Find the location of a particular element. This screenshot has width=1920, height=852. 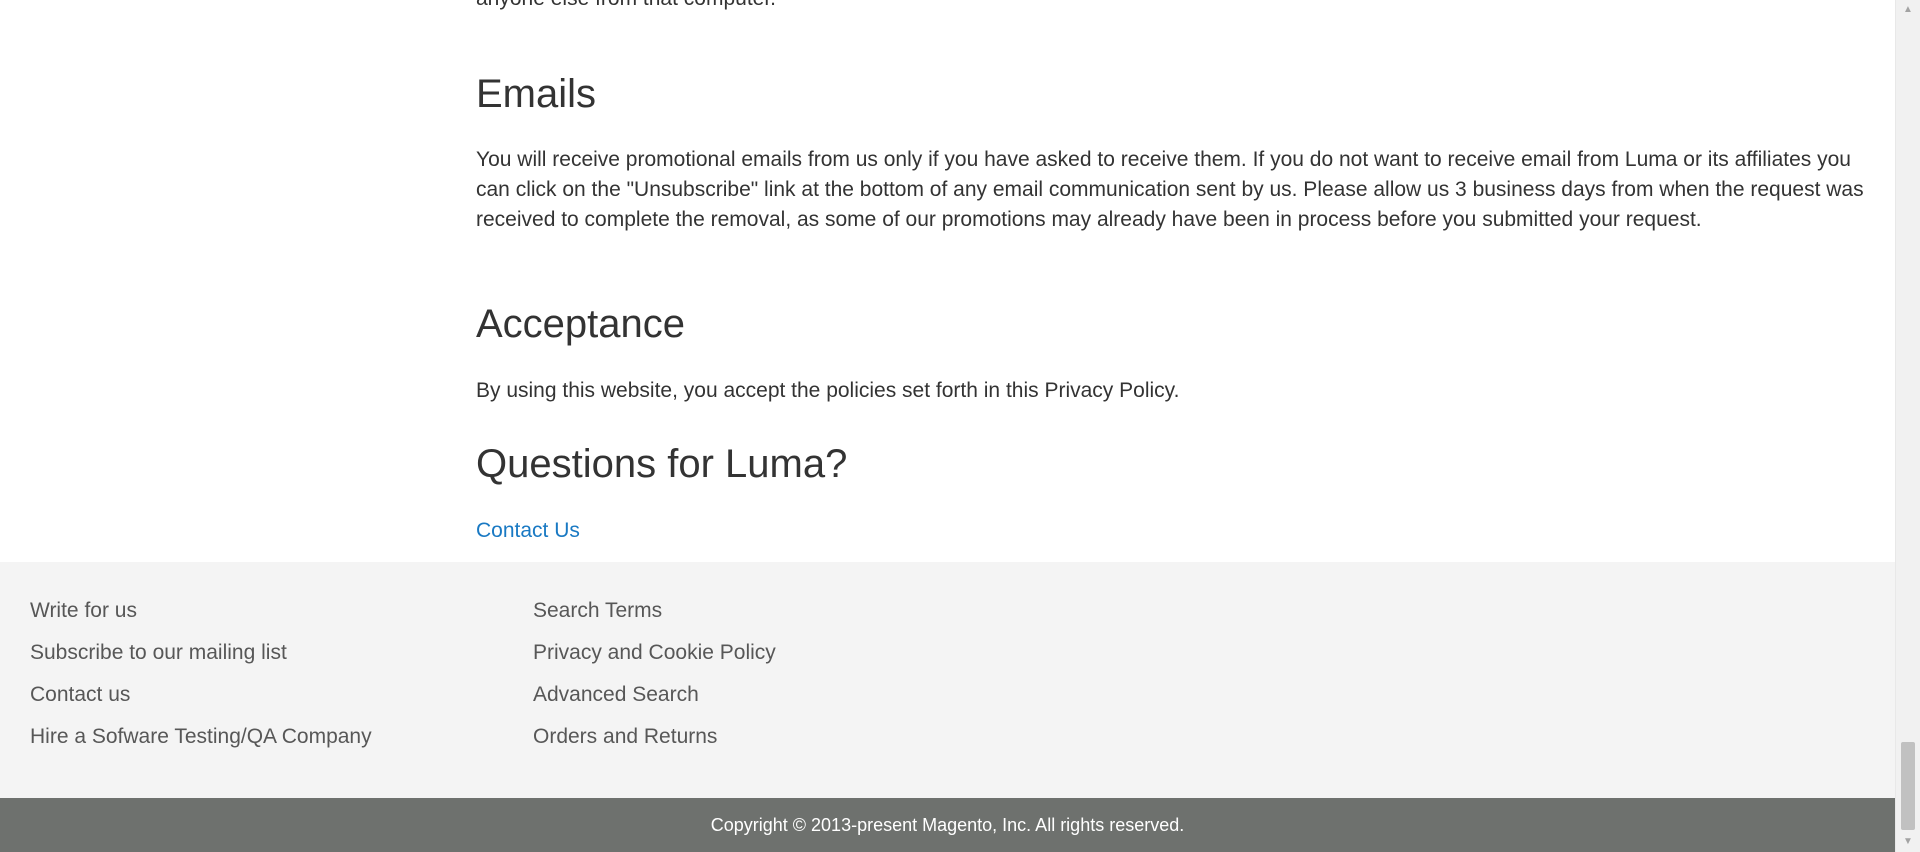

footer-link-item: Orders and Returns is located at coordinates (654, 737).